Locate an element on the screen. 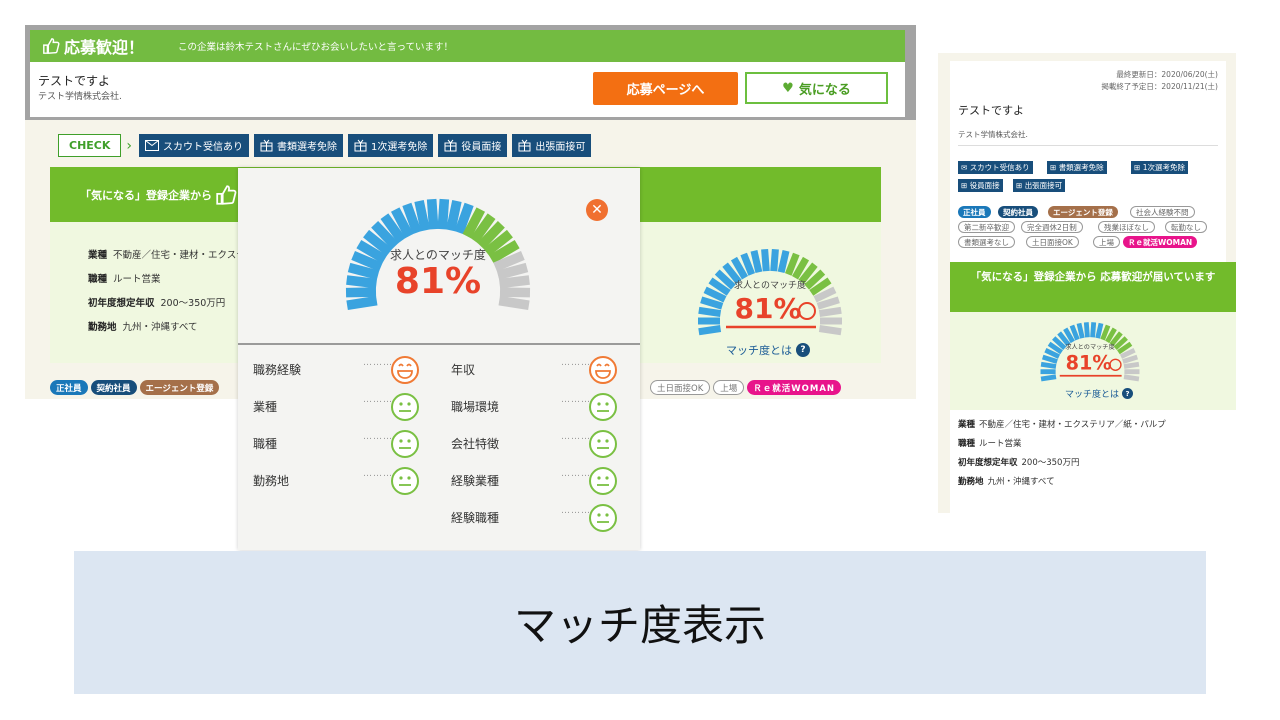 This screenshot has width=1280, height=720. mobile-job-title: テストですよ is located at coordinates (991, 110).